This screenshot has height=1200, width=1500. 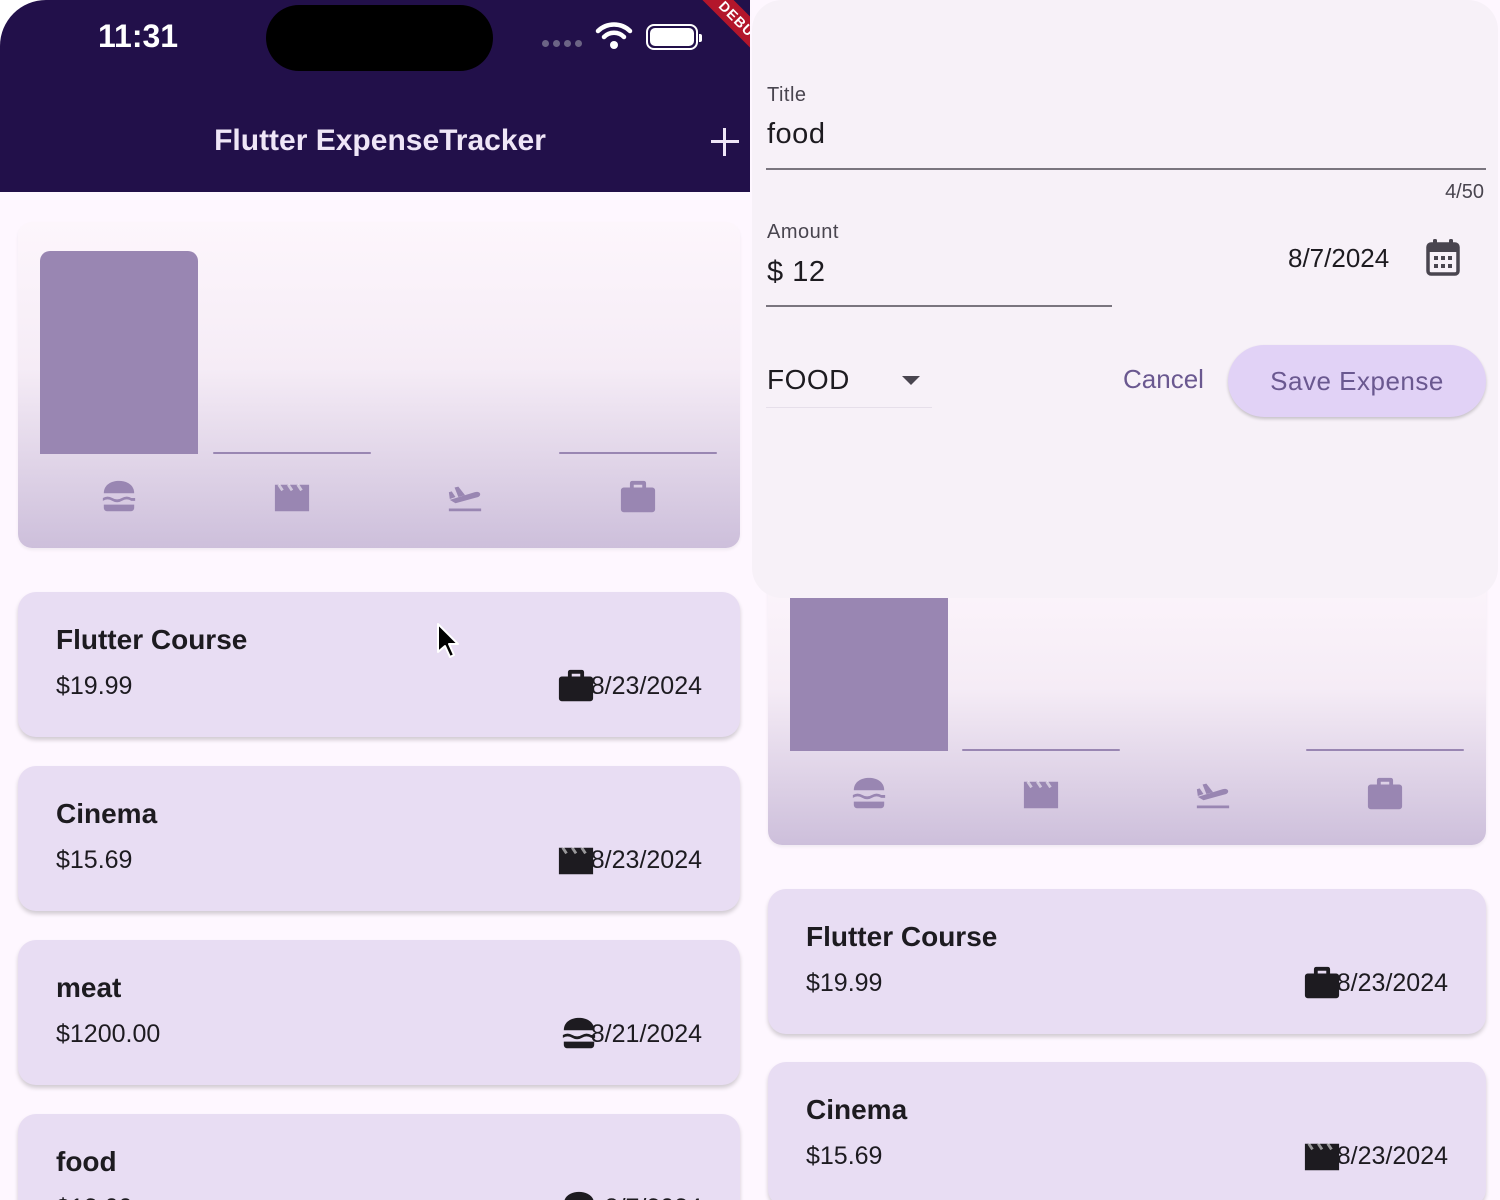 What do you see at coordinates (86, 1161) in the screenshot?
I see `expense-title: food` at bounding box center [86, 1161].